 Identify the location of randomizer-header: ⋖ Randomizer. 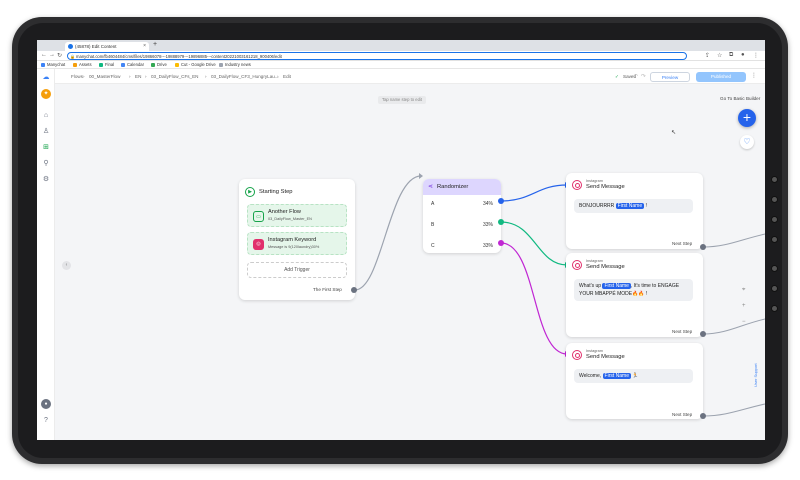
(462, 187).